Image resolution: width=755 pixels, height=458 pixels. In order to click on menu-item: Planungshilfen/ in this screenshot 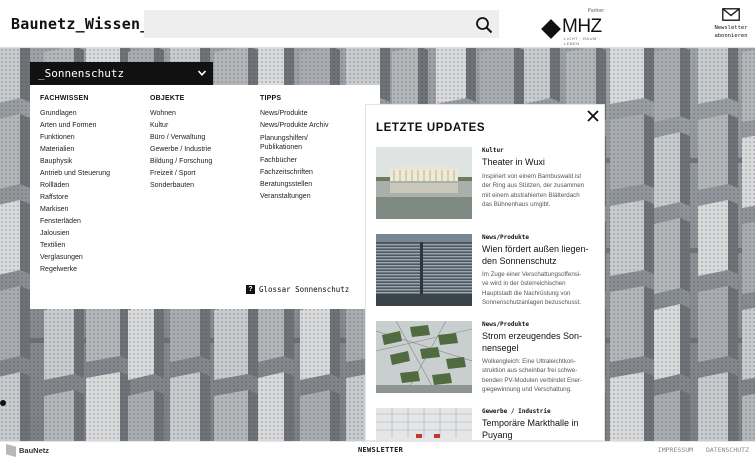, I will do `click(294, 138)`.